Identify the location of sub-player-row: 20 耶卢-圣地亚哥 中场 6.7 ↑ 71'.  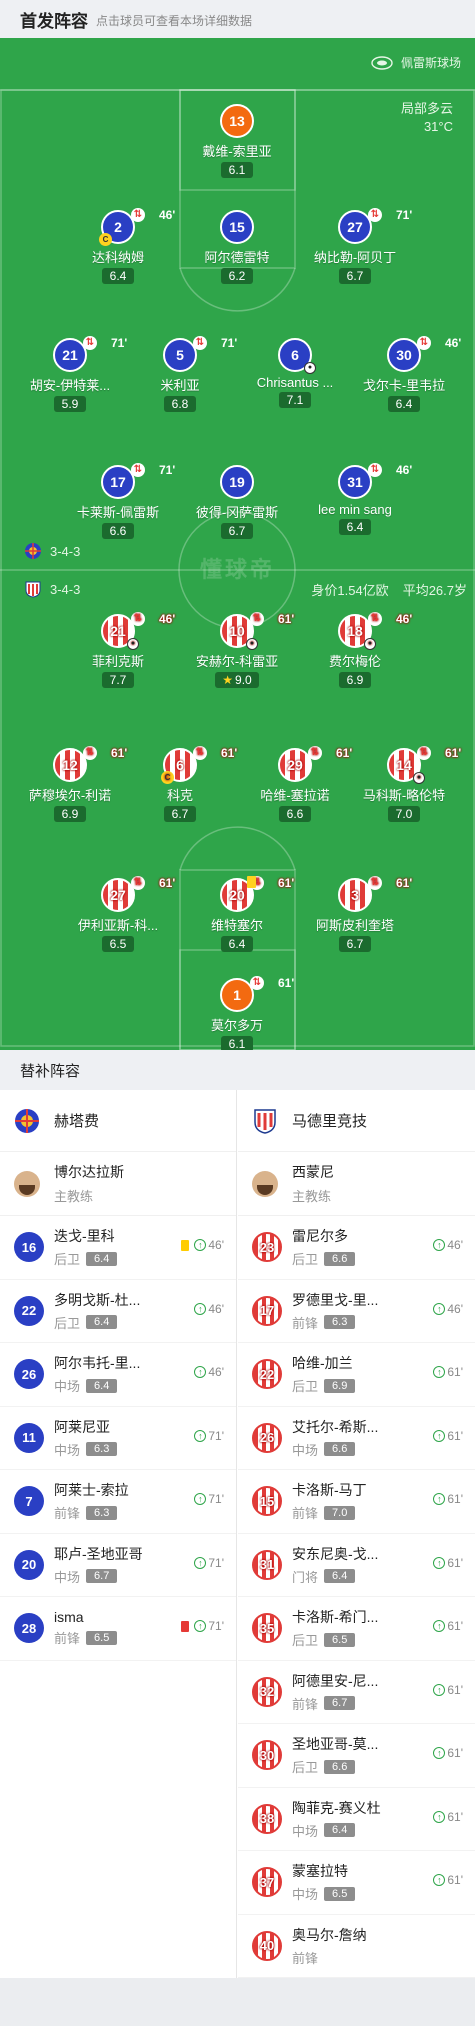
(118, 1565).